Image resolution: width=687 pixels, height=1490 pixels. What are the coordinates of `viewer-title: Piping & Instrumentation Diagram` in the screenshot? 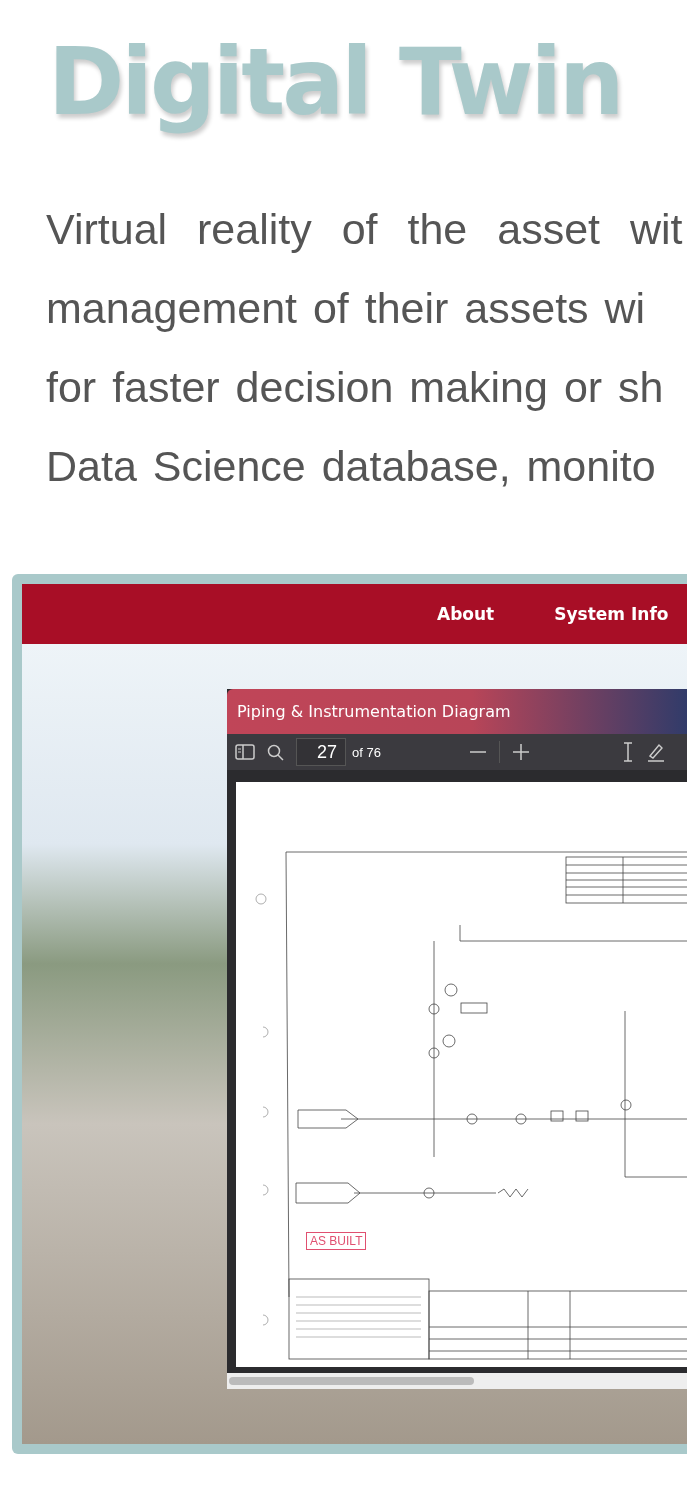 It's located at (374, 711).